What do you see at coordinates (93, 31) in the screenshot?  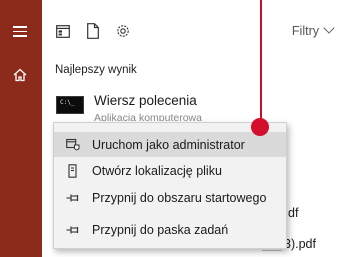 I see `documents-filter-icon` at bounding box center [93, 31].